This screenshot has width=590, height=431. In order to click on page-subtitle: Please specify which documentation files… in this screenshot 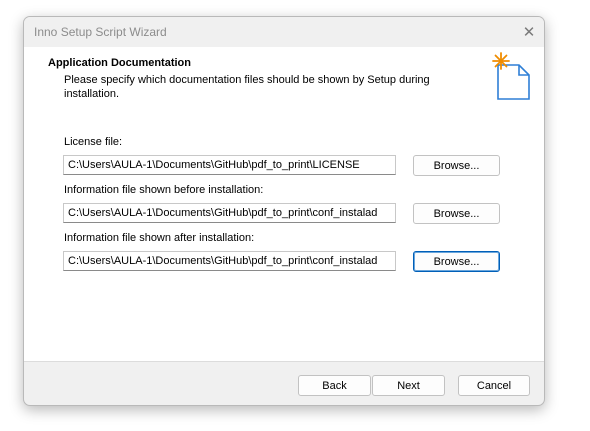, I will do `click(247, 87)`.